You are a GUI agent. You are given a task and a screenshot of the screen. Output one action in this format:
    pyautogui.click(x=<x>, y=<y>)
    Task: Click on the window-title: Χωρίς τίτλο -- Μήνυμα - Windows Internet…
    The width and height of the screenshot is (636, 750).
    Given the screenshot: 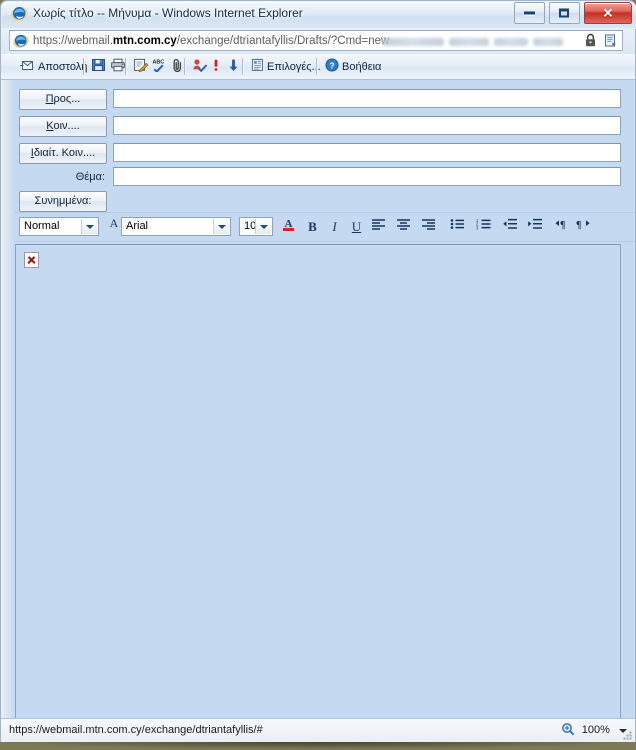 What is the action you would take?
    pyautogui.click(x=168, y=13)
    